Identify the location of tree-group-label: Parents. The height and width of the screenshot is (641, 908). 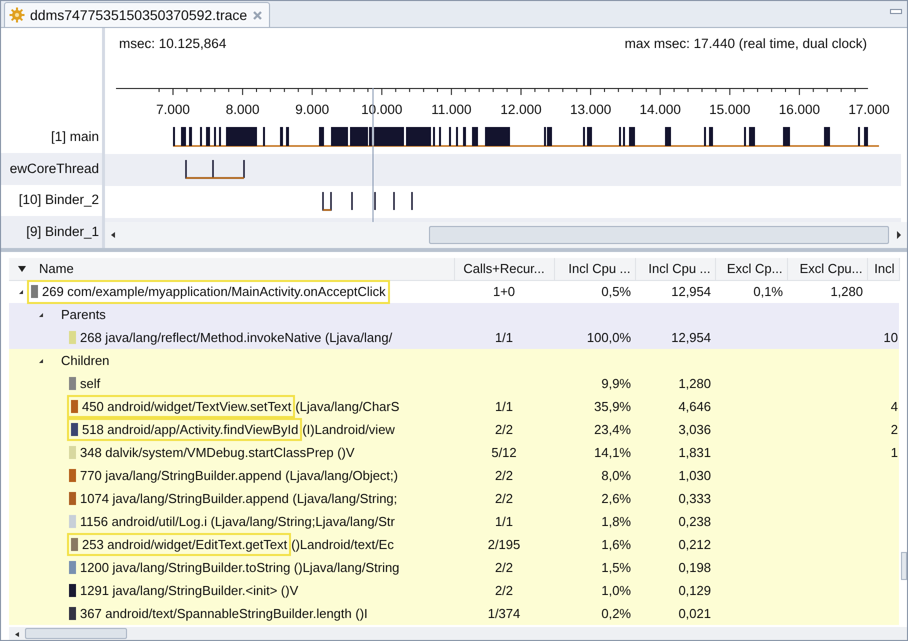
(83, 314).